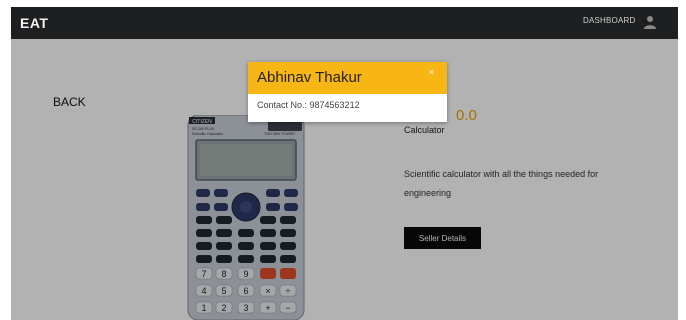  What do you see at coordinates (431, 72) in the screenshot?
I see `close-icon: ×` at bounding box center [431, 72].